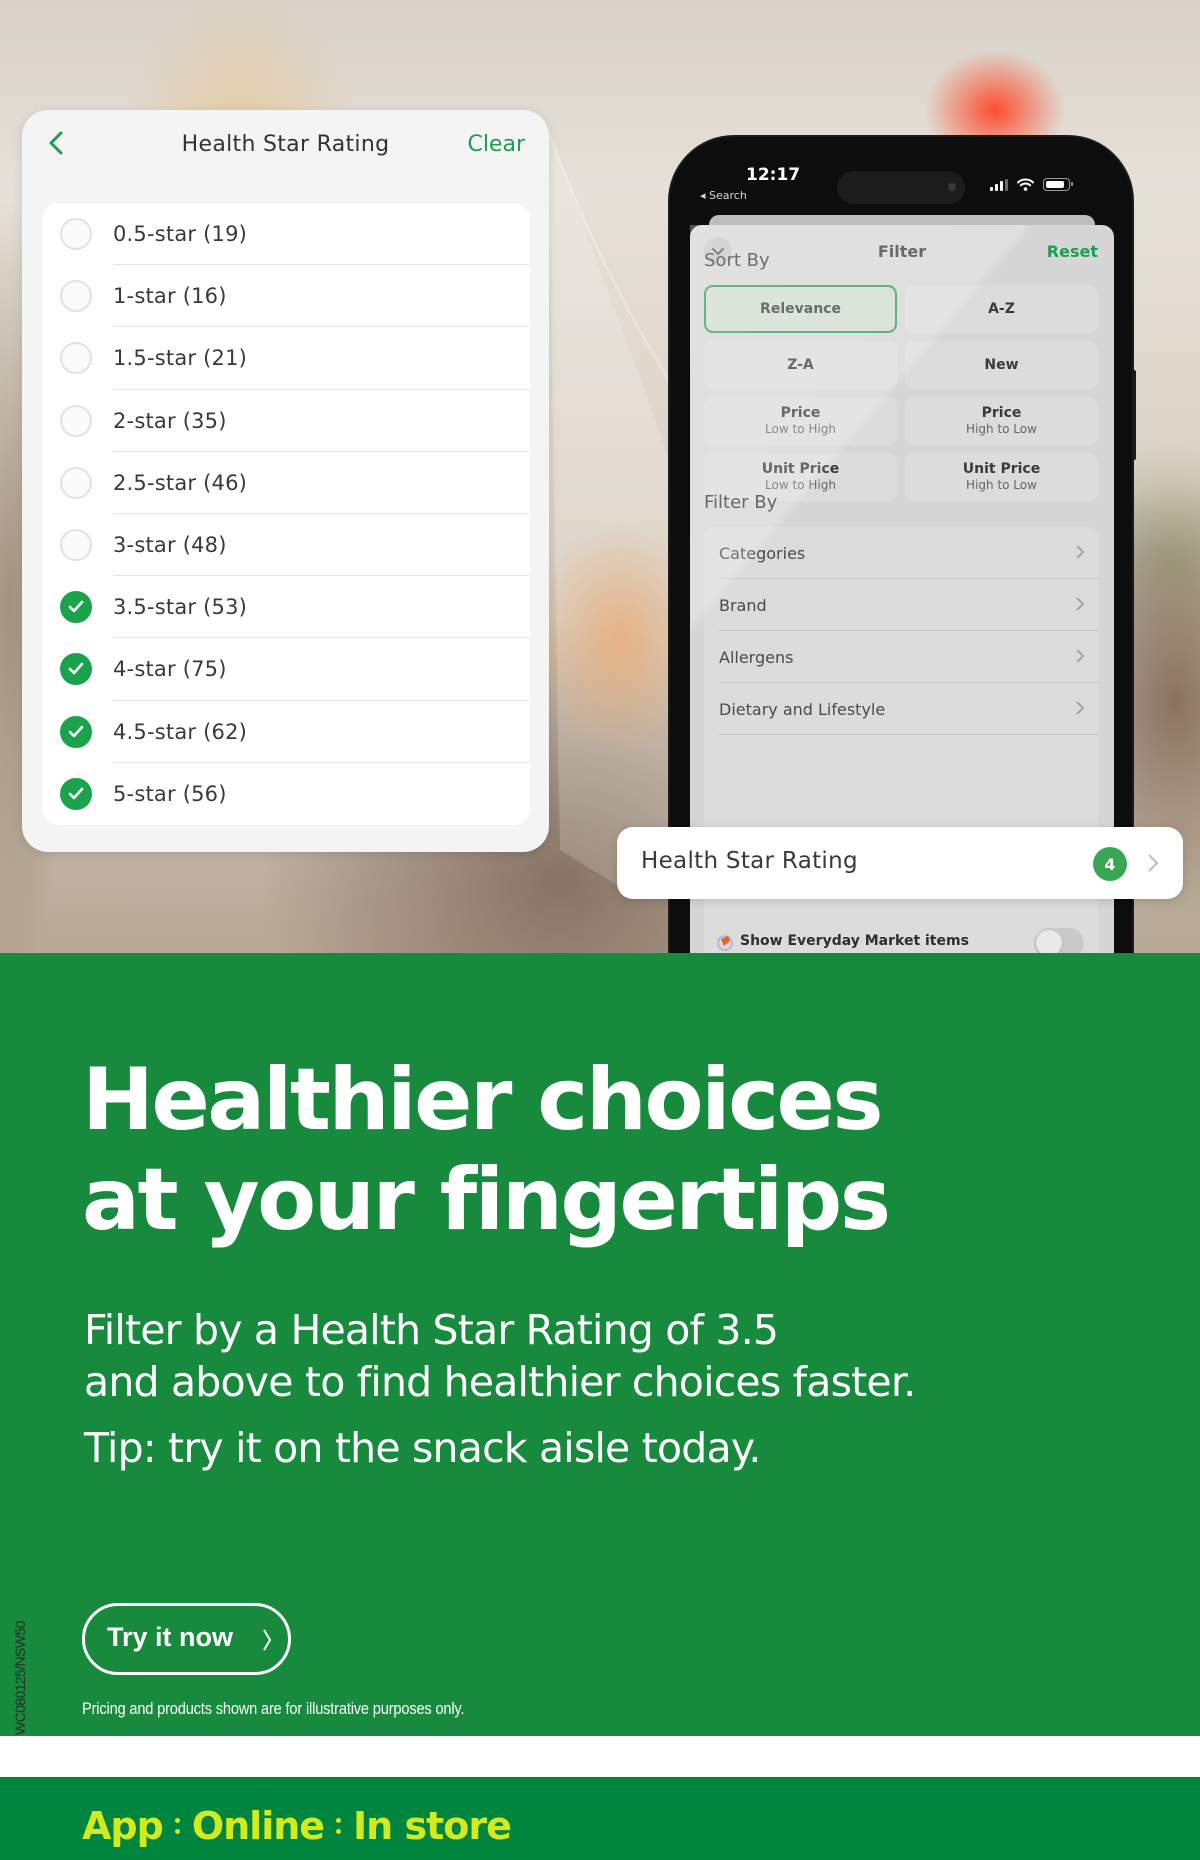 Image resolution: width=1200 pixels, height=1860 pixels. What do you see at coordinates (170, 296) in the screenshot?
I see `rating-option-label: 1-star (16)` at bounding box center [170, 296].